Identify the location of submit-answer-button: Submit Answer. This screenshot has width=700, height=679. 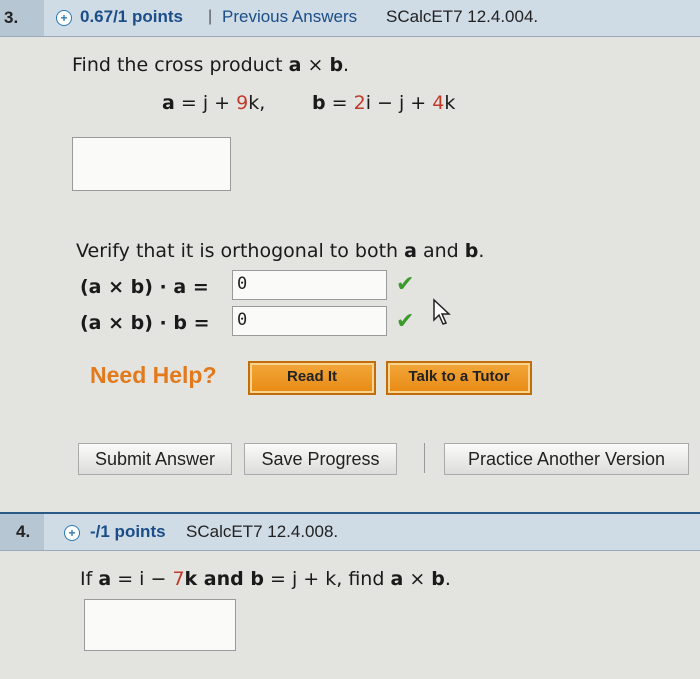
(155, 459).